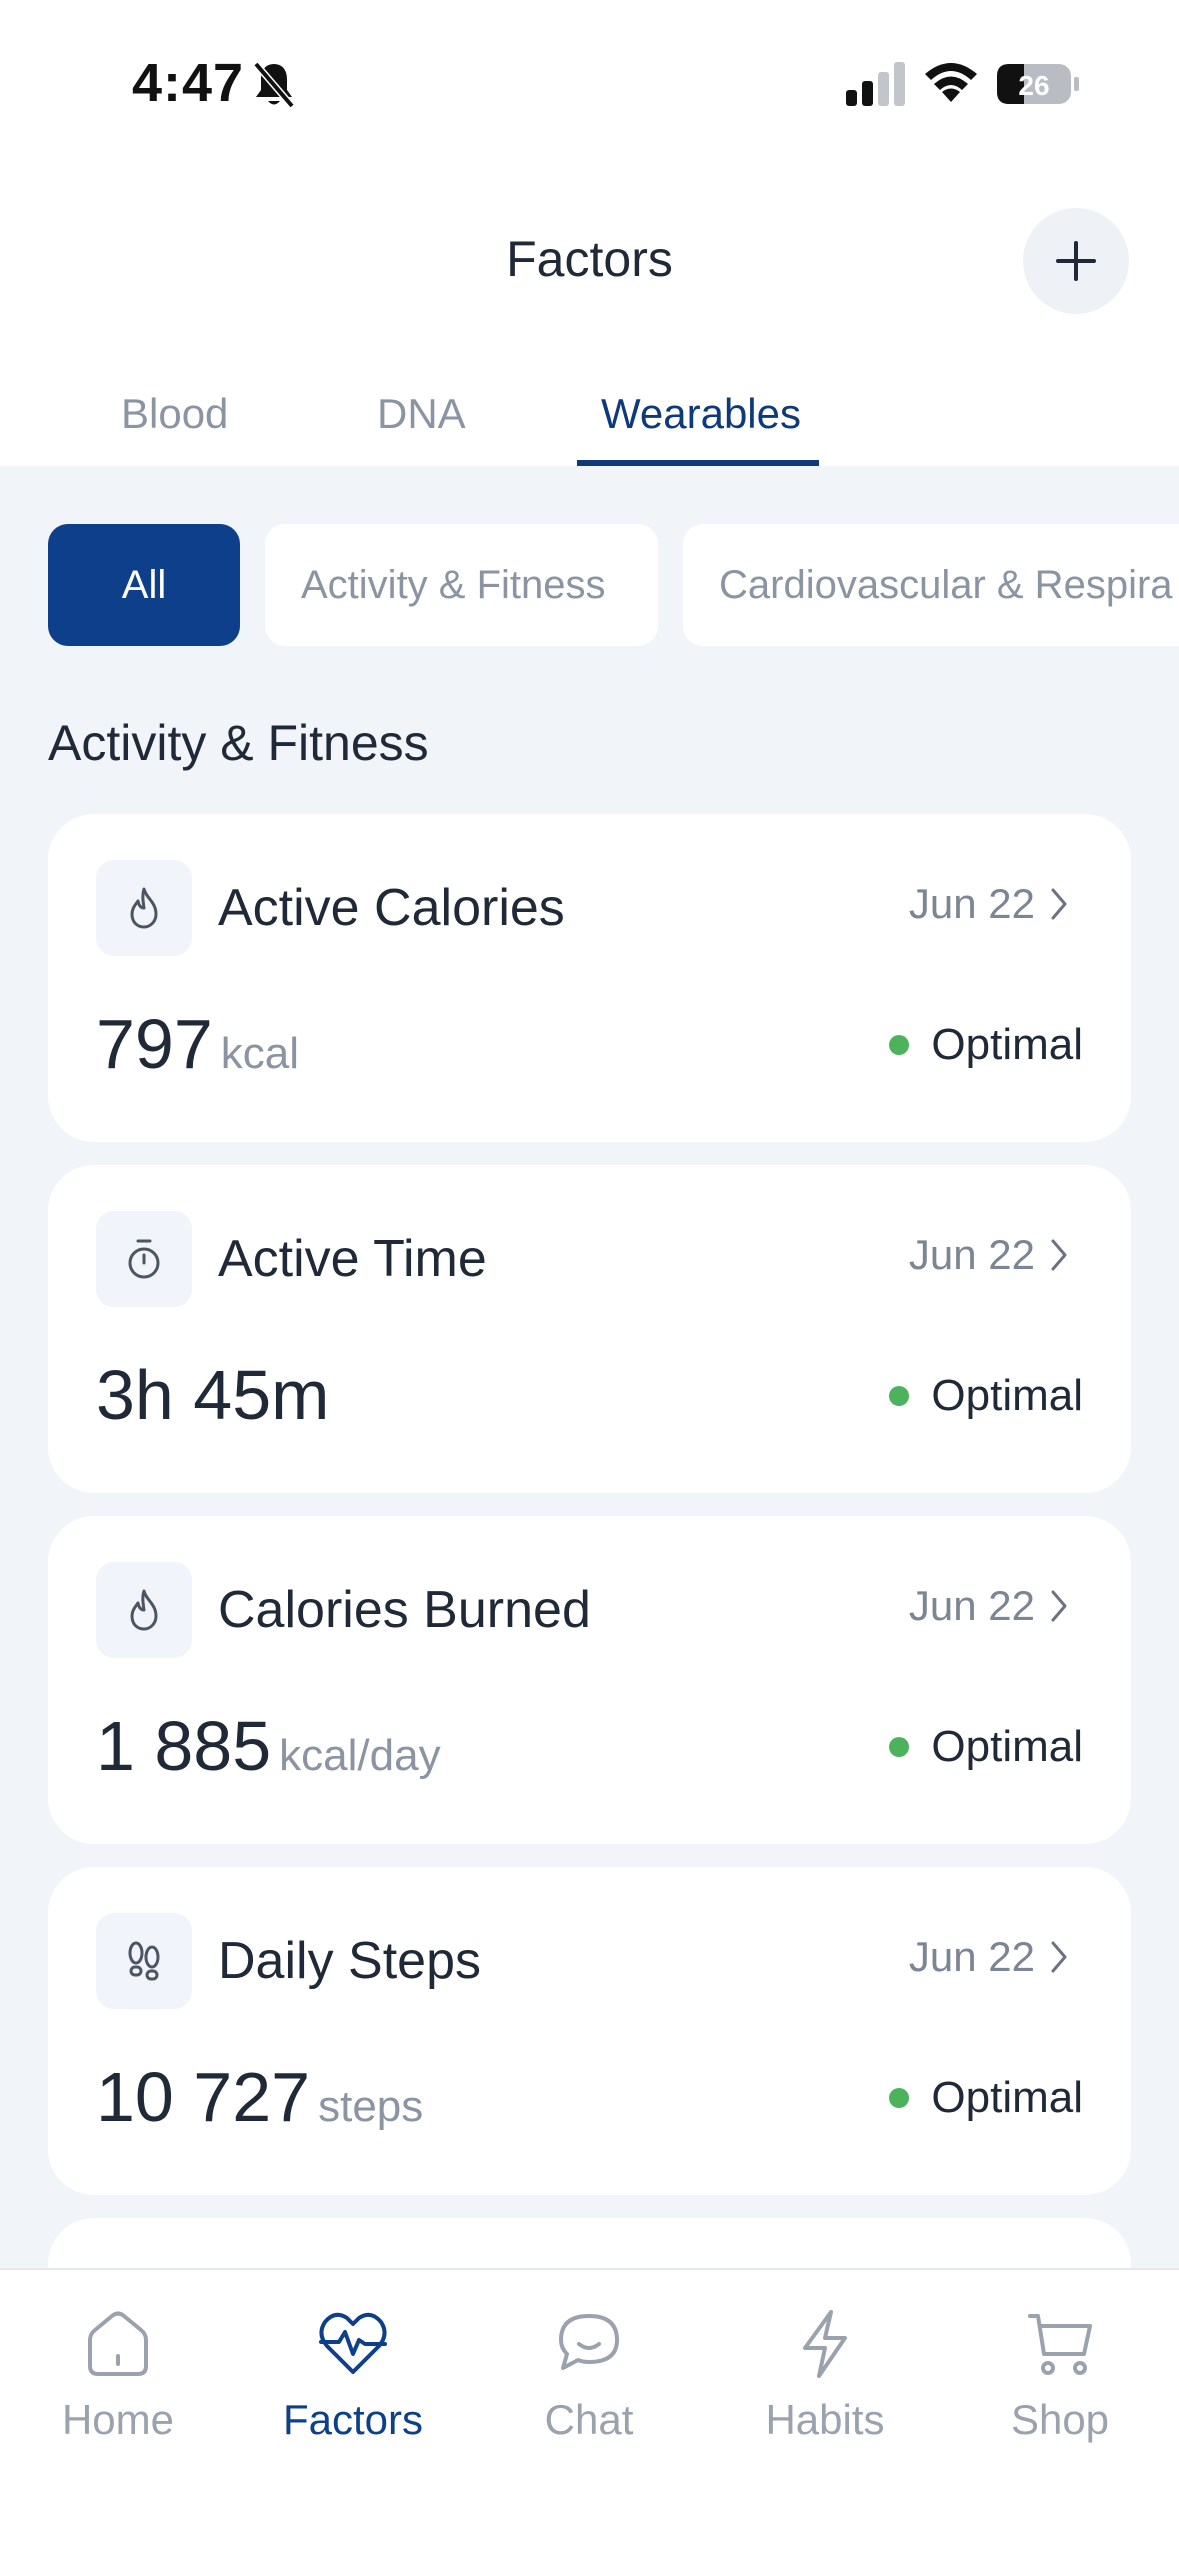  I want to click on nav-label: Home, so click(118, 2419).